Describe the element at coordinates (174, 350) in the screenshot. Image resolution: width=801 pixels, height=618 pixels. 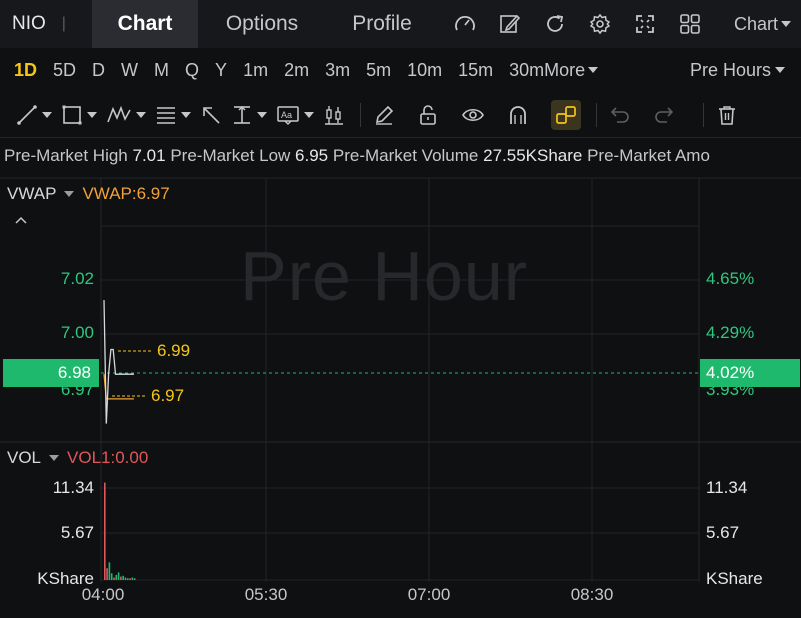
I see `high-annotation: 6.99` at that location.